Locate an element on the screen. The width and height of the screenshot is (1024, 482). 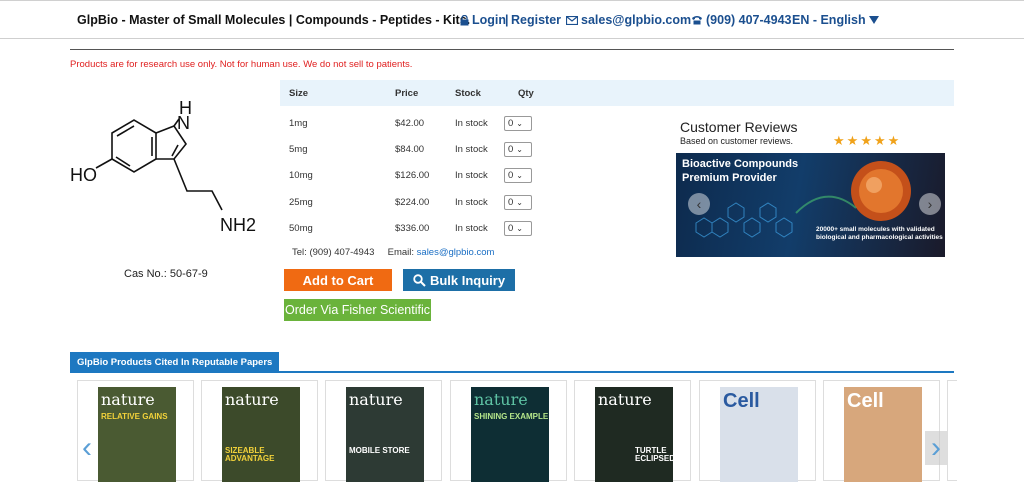
add-to-cart-button: Add to Cart is located at coordinates (338, 280).